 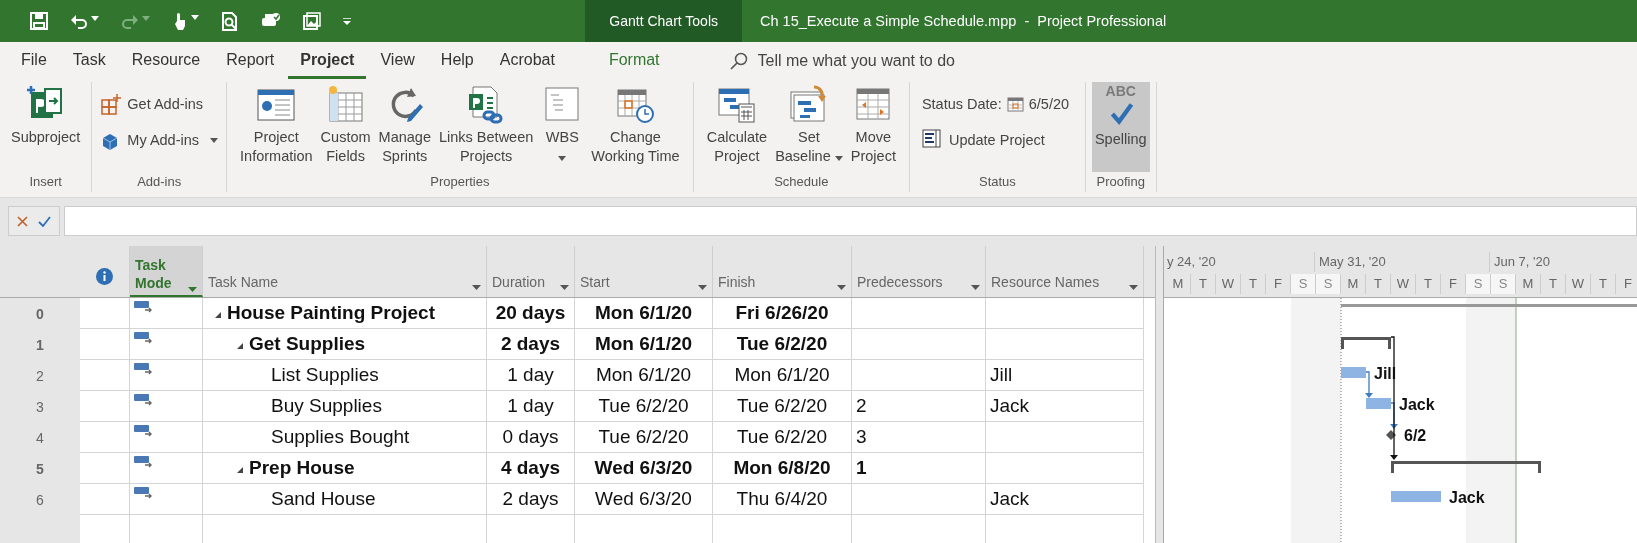 I want to click on summary-bracket, so click(x=1366, y=343).